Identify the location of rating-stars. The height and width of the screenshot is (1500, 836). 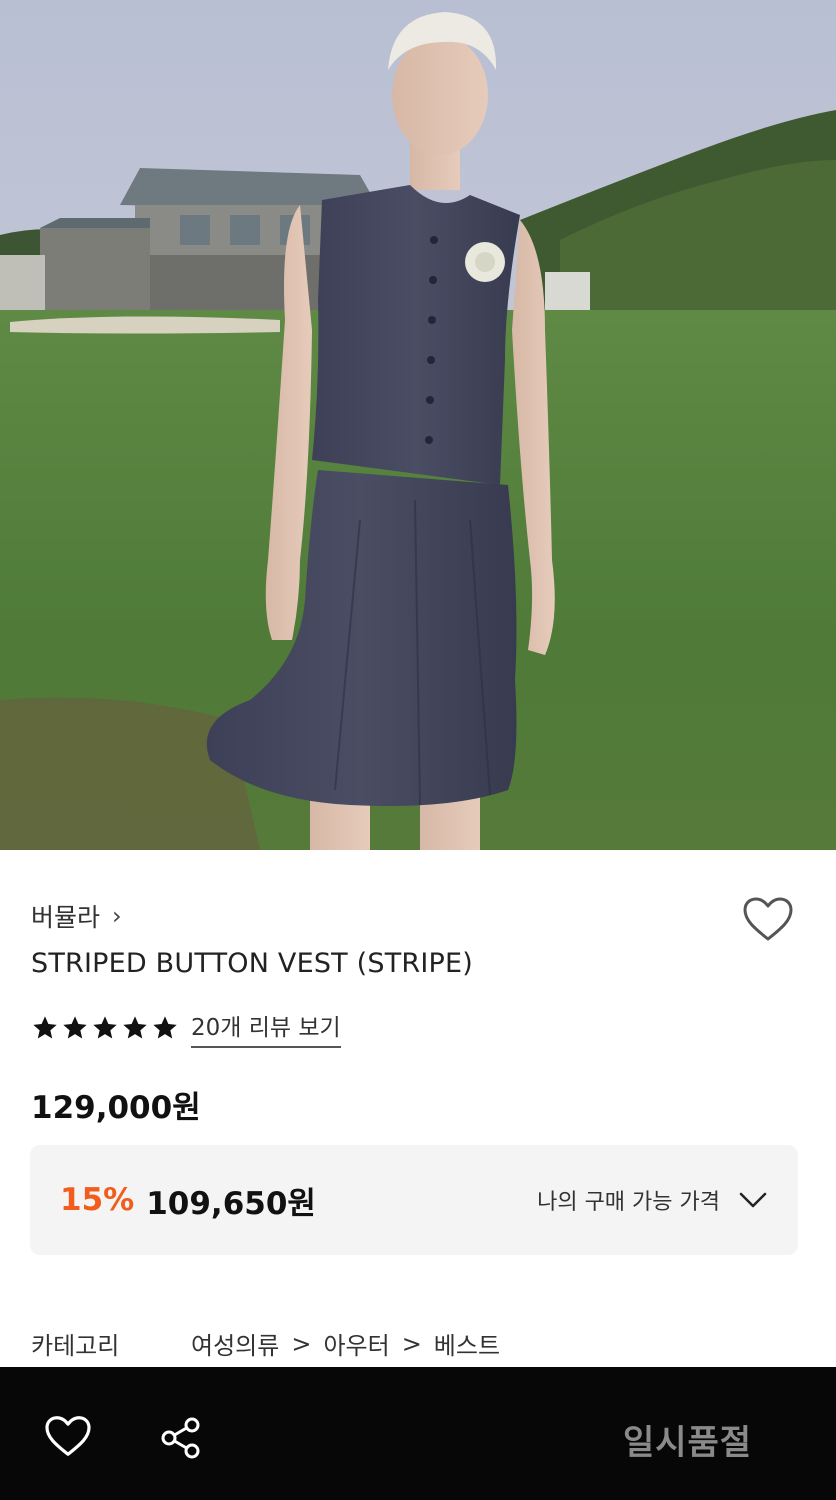
(105, 1028).